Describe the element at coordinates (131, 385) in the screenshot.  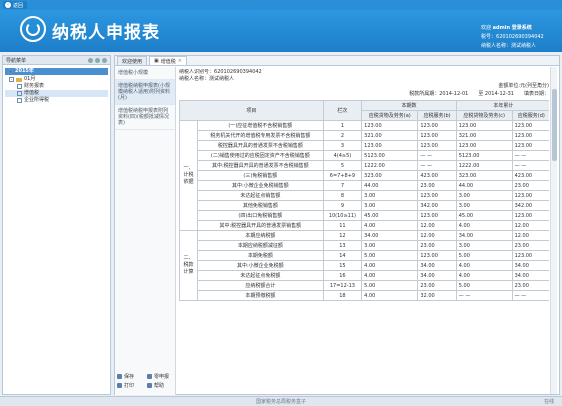
I see `print-button: 打印` at that location.